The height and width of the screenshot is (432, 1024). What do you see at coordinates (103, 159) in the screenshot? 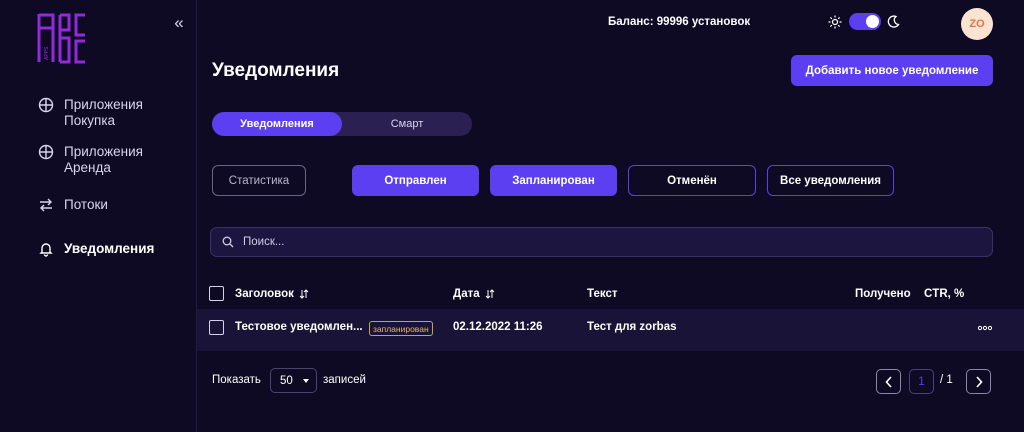
I see `sidebar-item-label: Приложения Аренда` at bounding box center [103, 159].